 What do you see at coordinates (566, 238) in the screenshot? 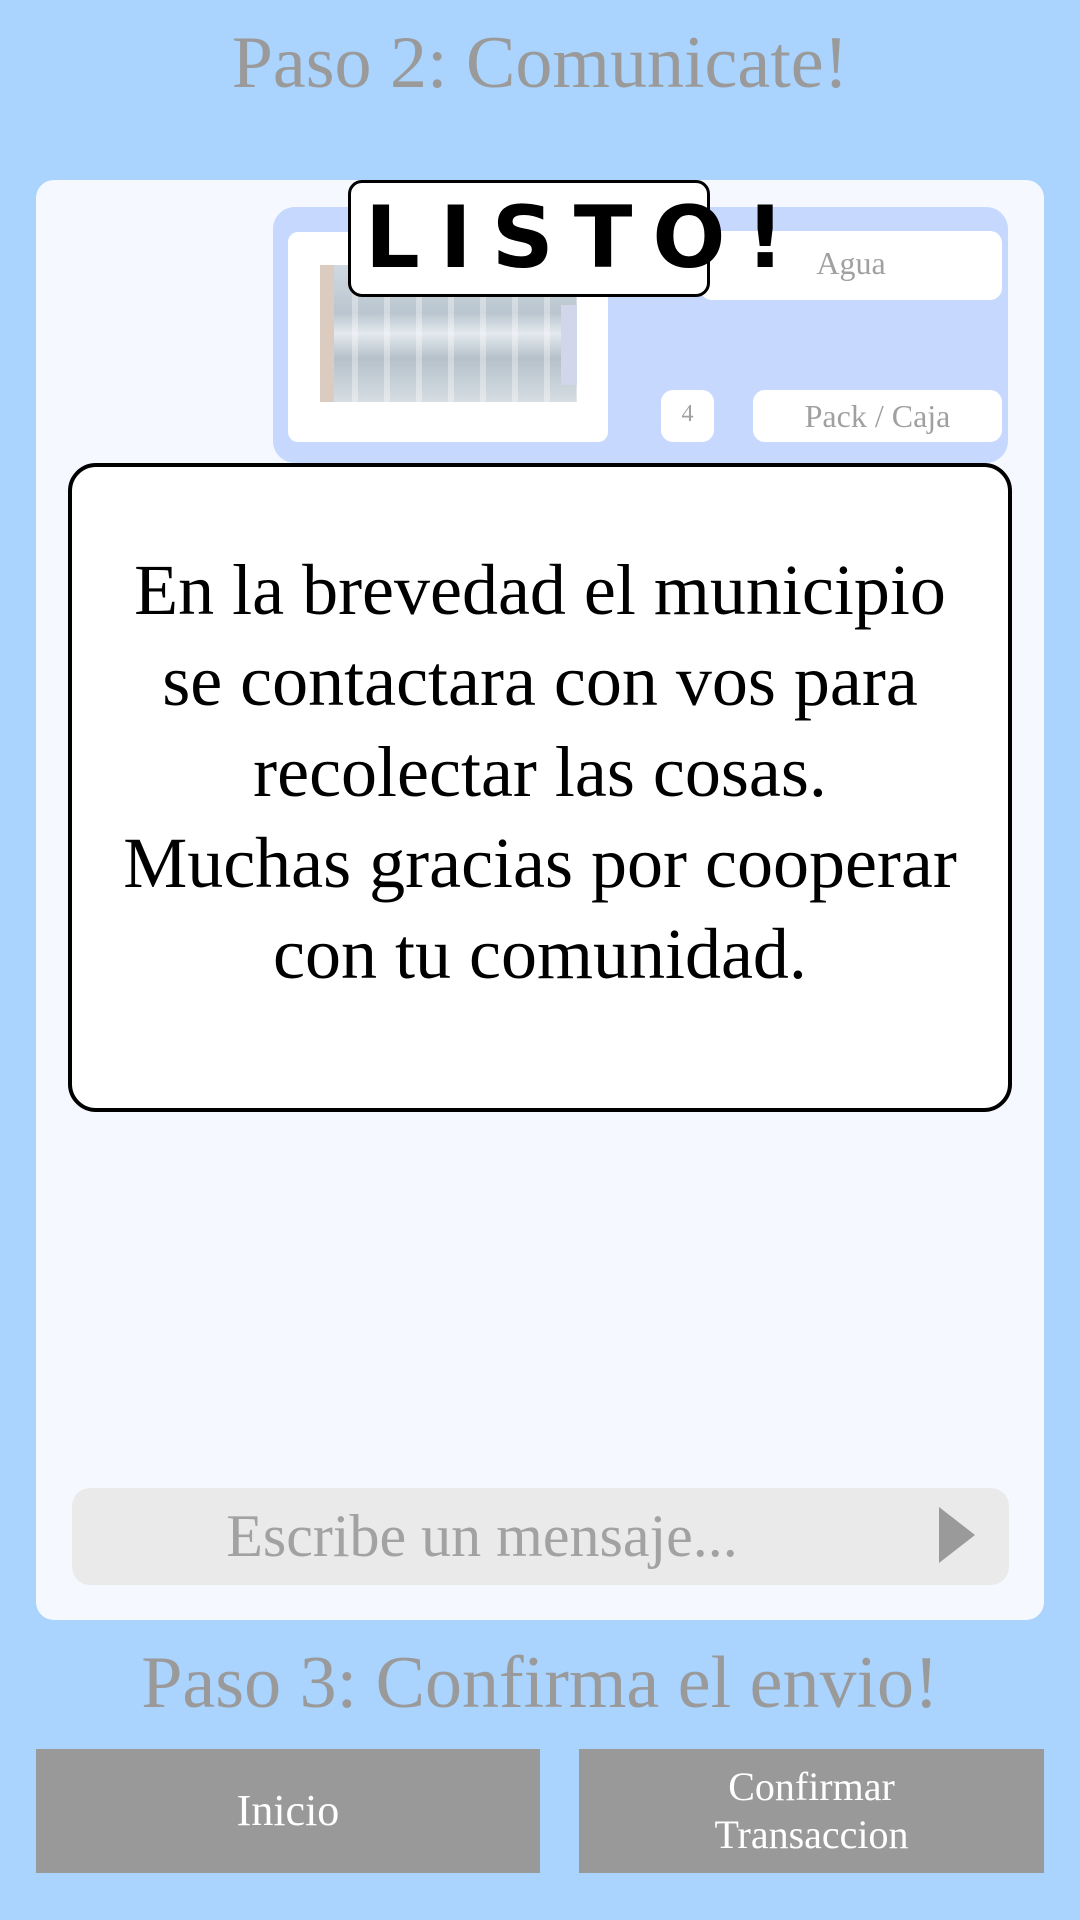
I see `listo-badge: LISTO!` at bounding box center [566, 238].